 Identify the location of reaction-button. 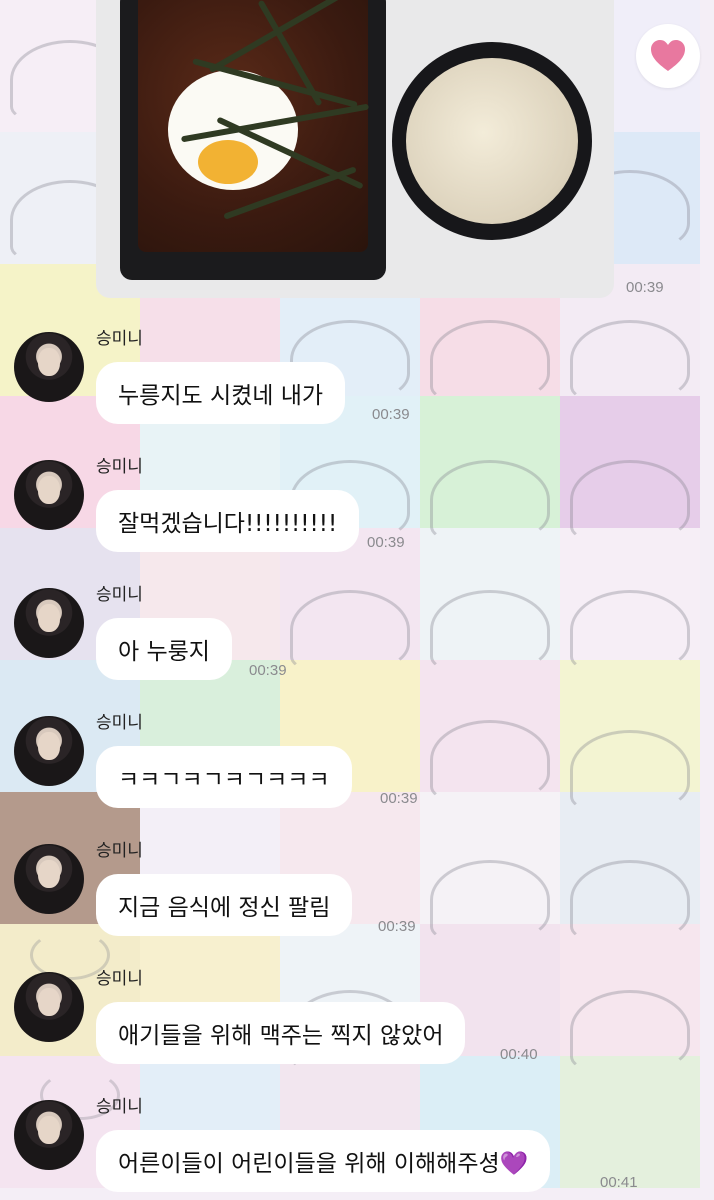
(668, 56).